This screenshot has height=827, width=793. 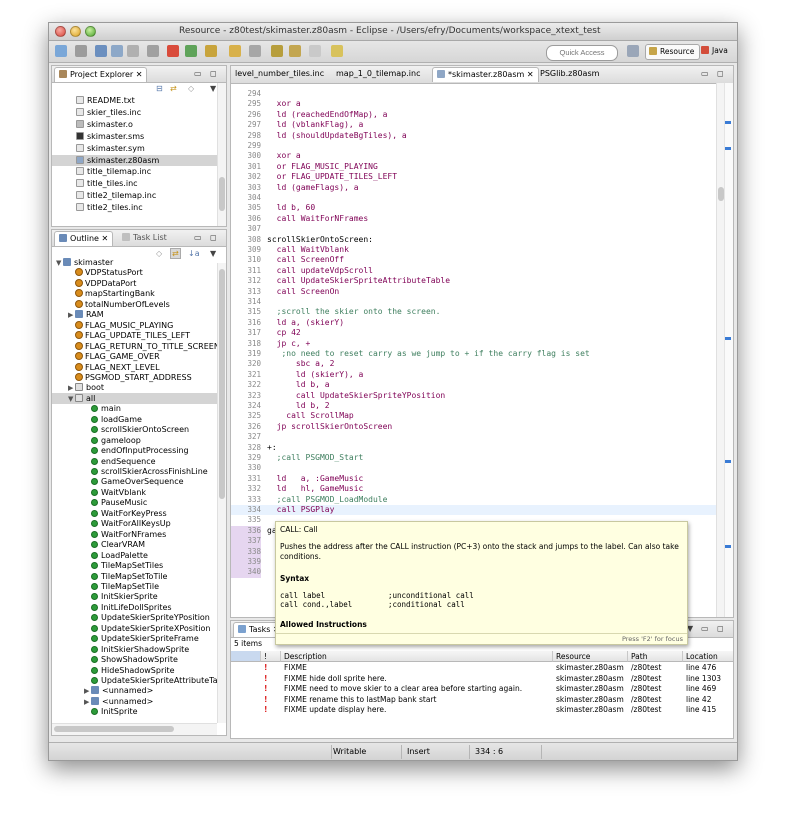 What do you see at coordinates (310, 416) in the screenshot?
I see `code-line: call ScrollMap` at bounding box center [310, 416].